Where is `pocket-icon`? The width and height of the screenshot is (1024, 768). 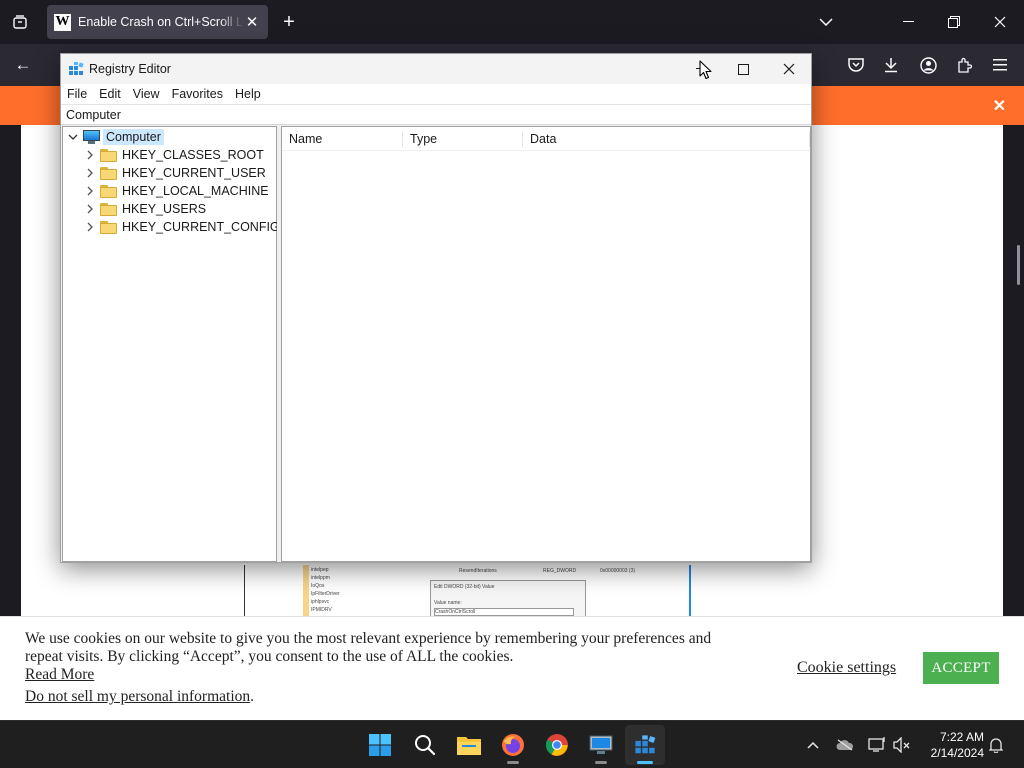
pocket-icon is located at coordinates (856, 65).